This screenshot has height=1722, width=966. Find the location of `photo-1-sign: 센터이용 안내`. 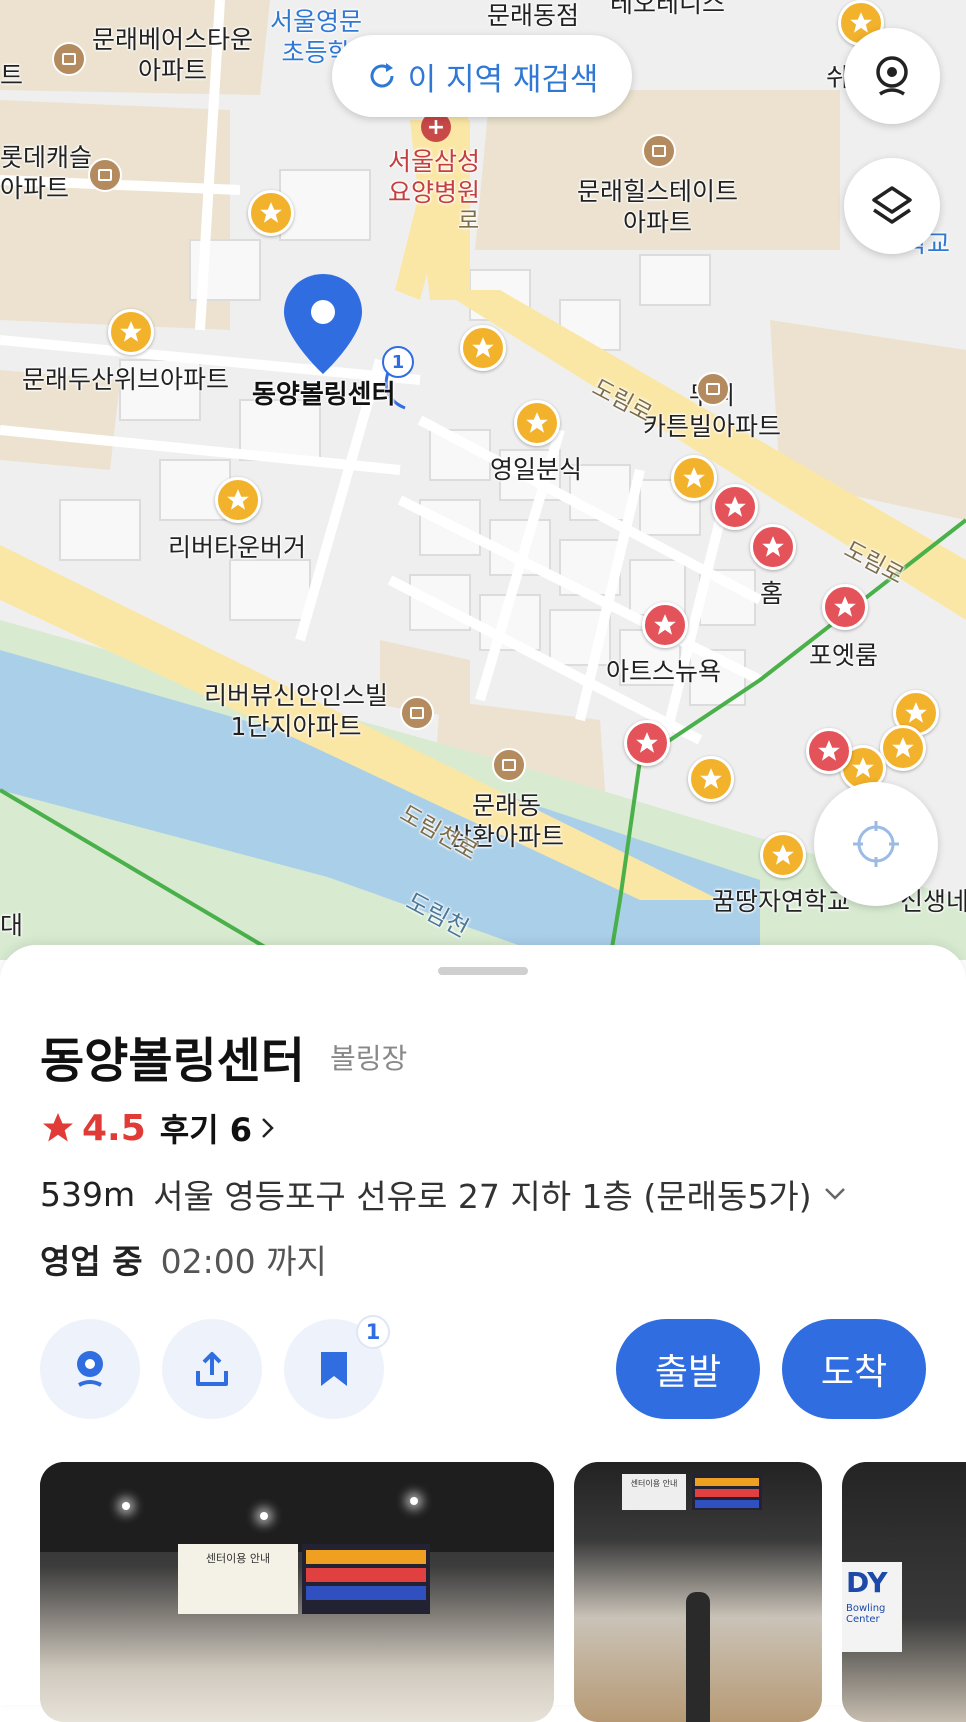

photo-1-sign: 센터이용 안내 is located at coordinates (238, 1579).